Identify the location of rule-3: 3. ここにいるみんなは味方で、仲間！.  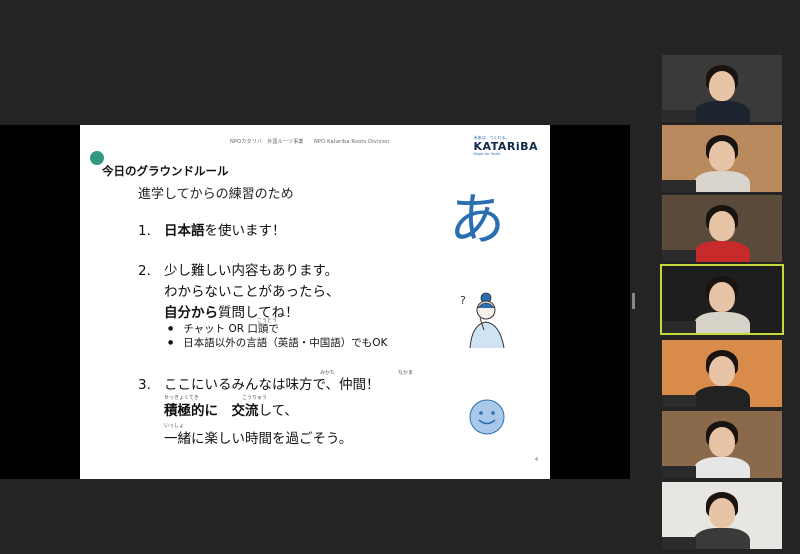
(258, 385).